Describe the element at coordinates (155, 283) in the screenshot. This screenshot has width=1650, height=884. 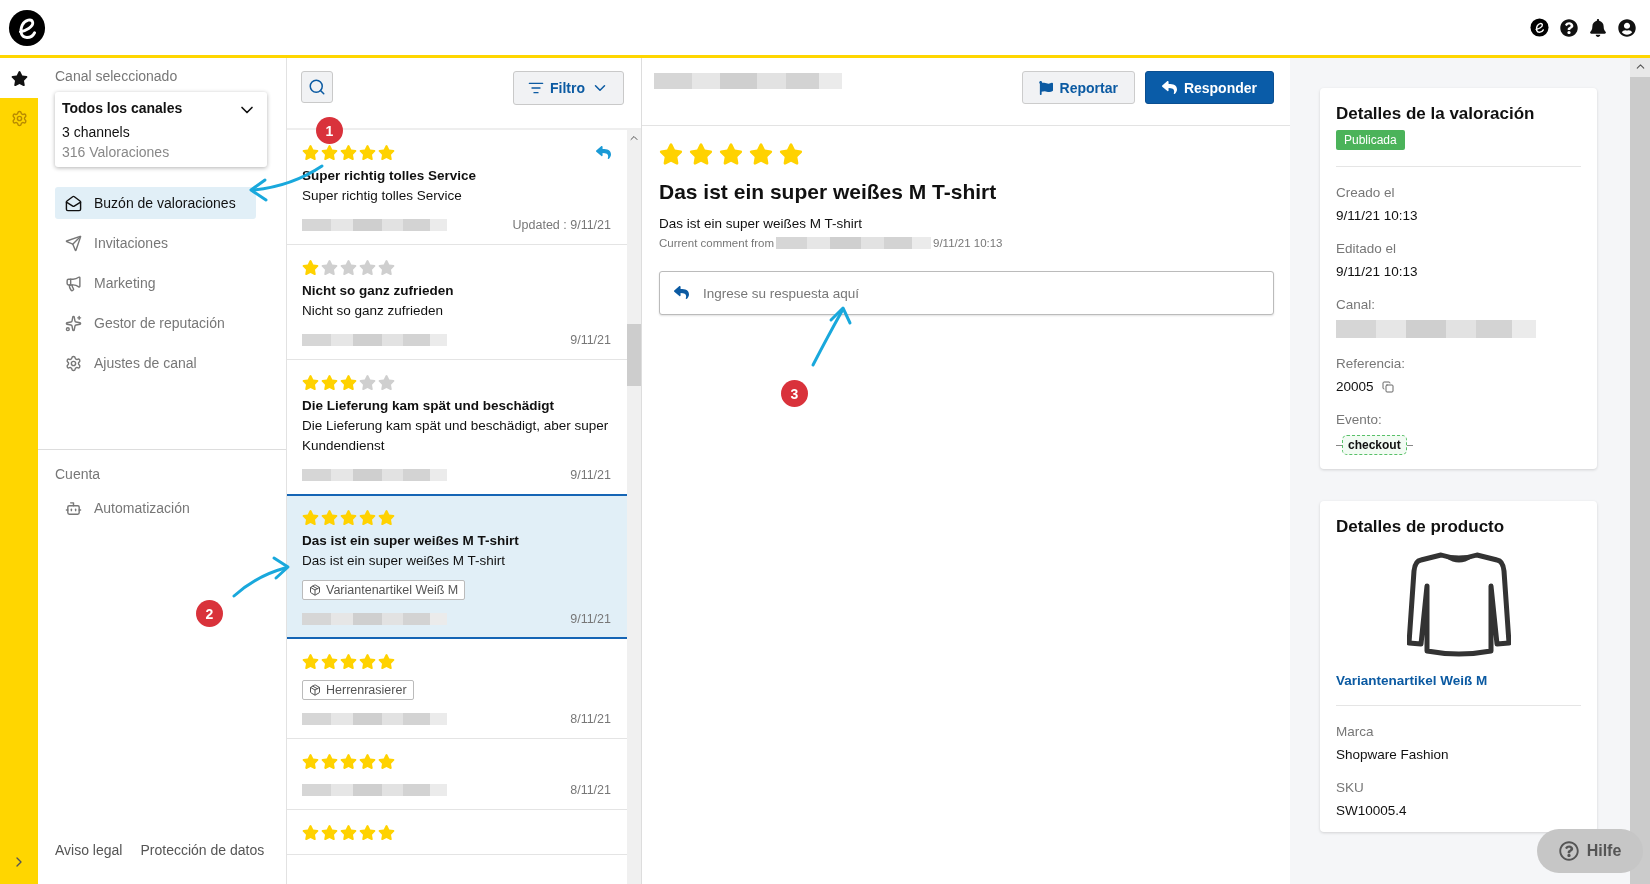
I see `nav-item: Marketing` at that location.